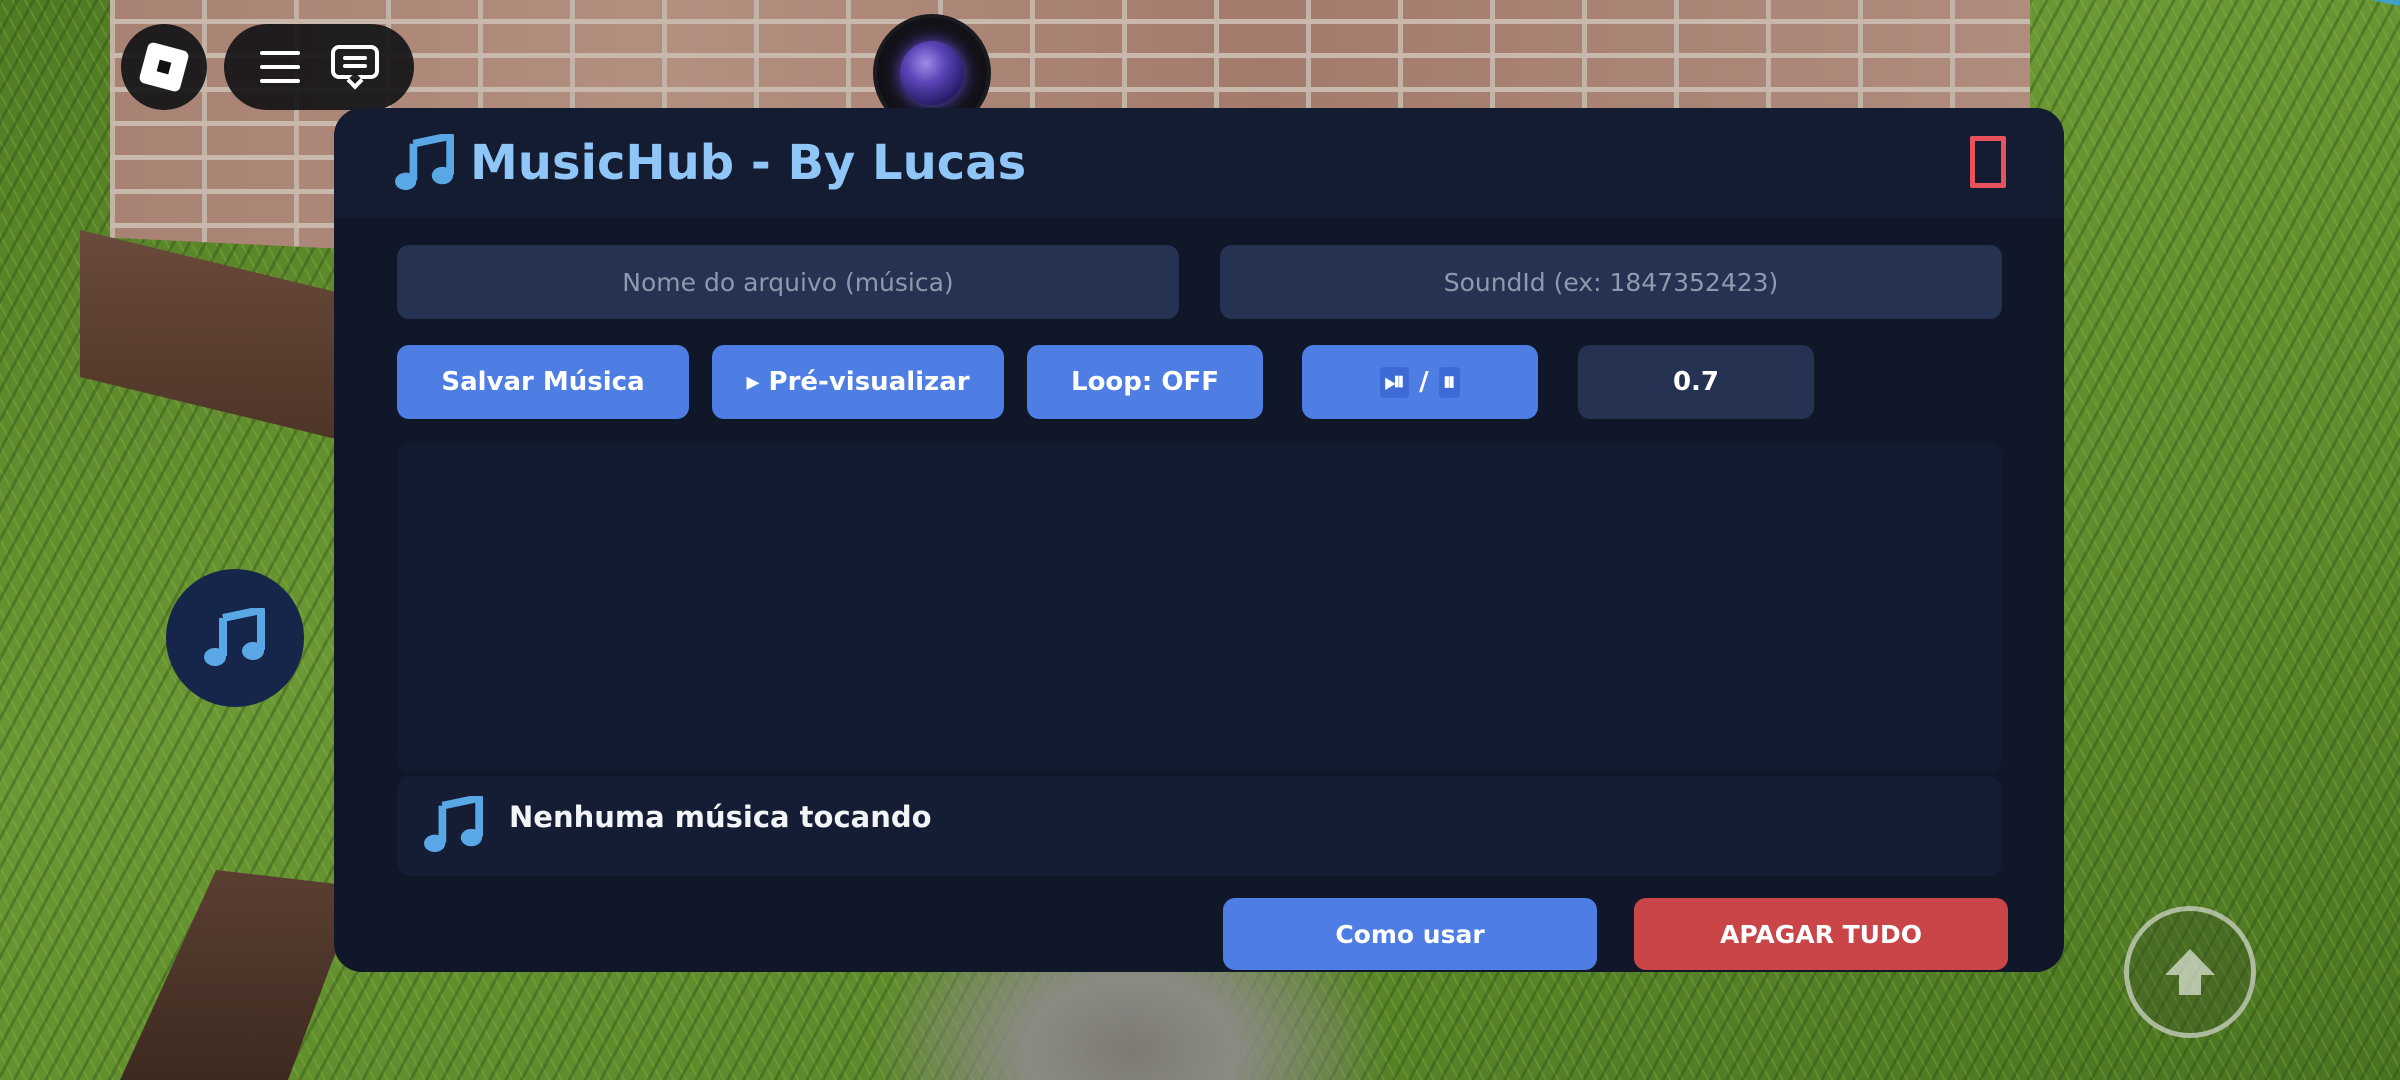 The height and width of the screenshot is (1080, 2400). Describe the element at coordinates (748, 163) in the screenshot. I see `window-title-text: MusicHub - By Lucas` at that location.